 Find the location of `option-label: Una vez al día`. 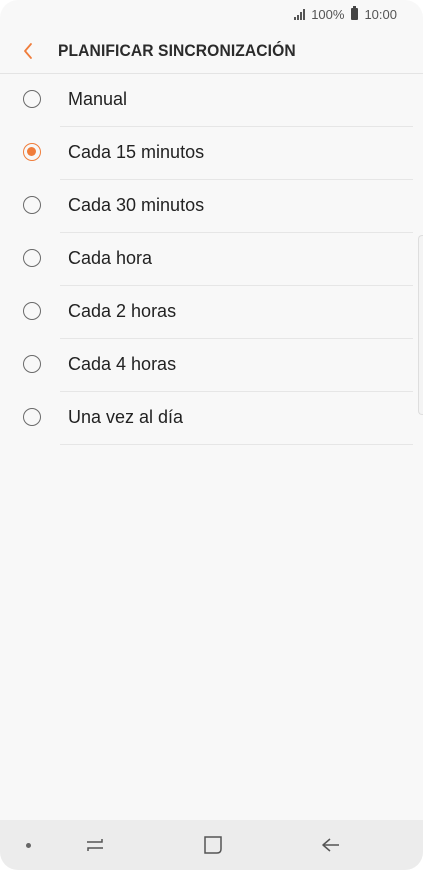

option-label: Una vez al día is located at coordinates (126, 417).